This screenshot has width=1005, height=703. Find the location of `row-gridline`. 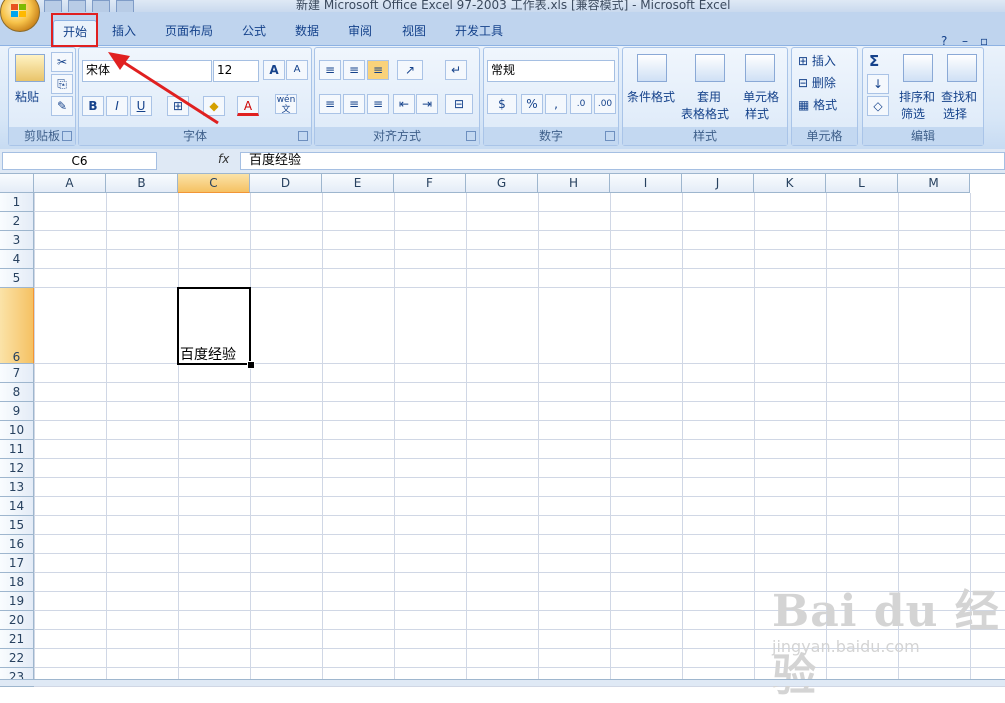

row-gridline is located at coordinates (519, 686).